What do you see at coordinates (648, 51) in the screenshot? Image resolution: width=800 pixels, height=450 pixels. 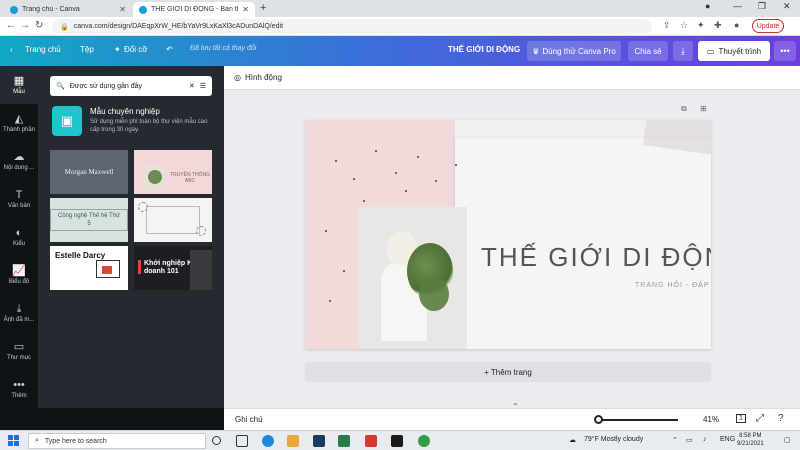 I see `share-button: Chia sẻ` at bounding box center [648, 51].